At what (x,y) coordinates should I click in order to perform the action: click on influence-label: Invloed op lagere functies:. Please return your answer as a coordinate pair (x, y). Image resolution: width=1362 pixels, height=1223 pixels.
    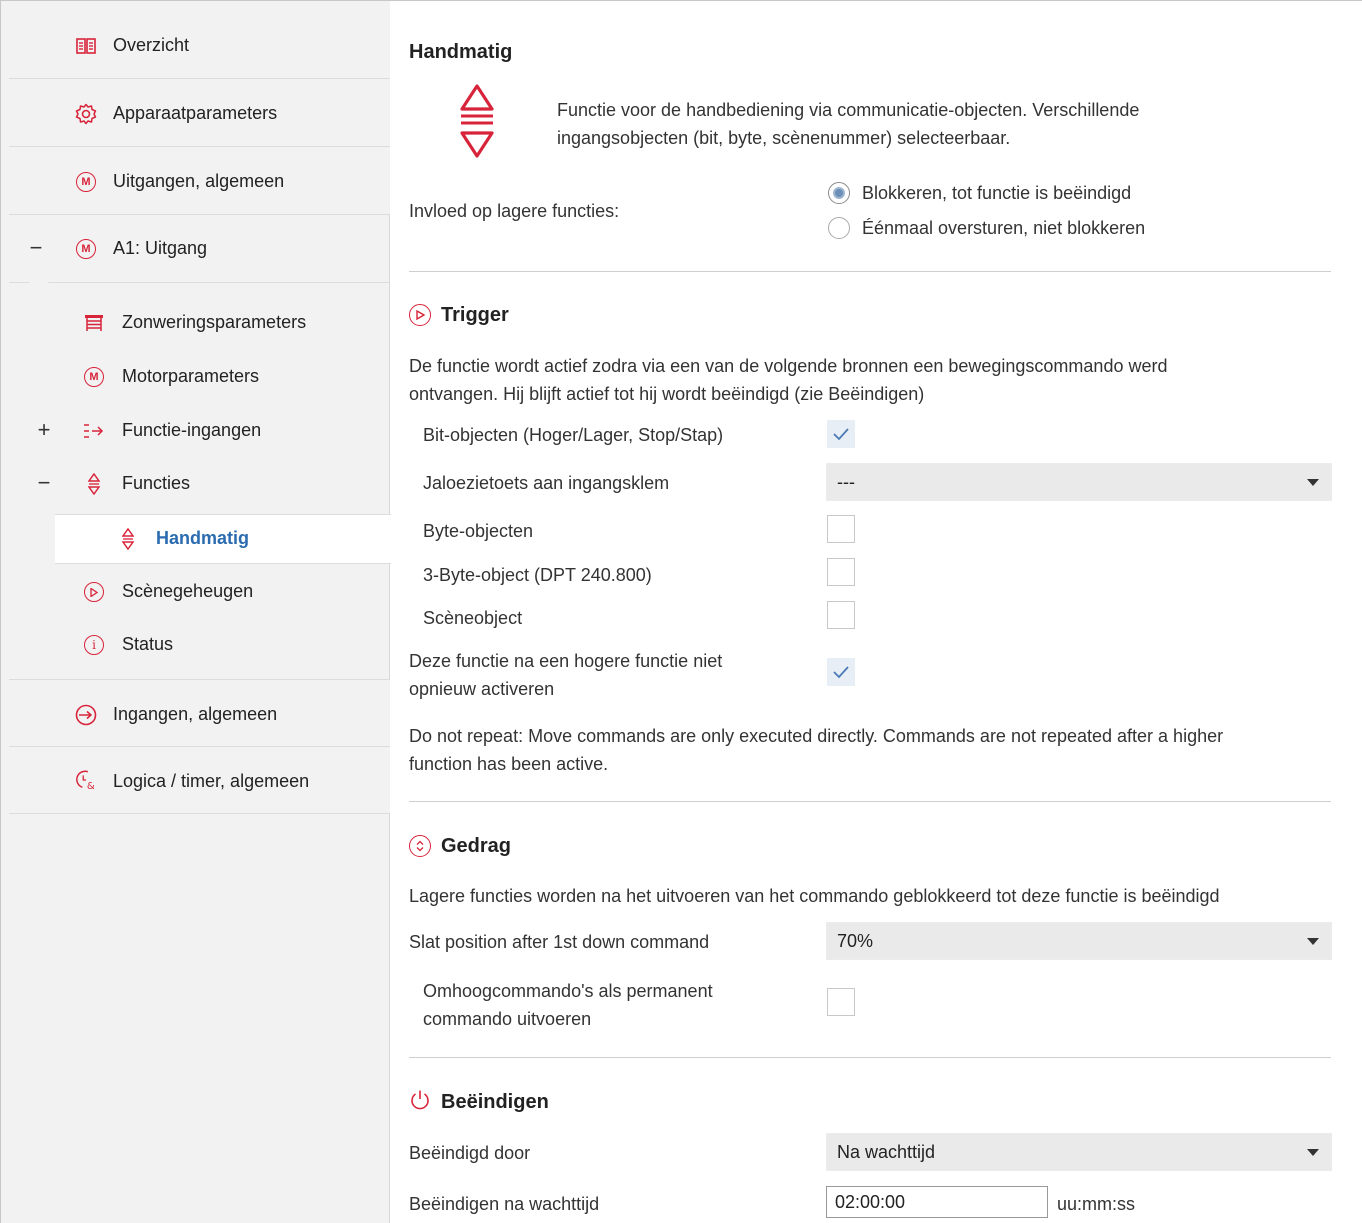
    Looking at the image, I should click on (514, 211).